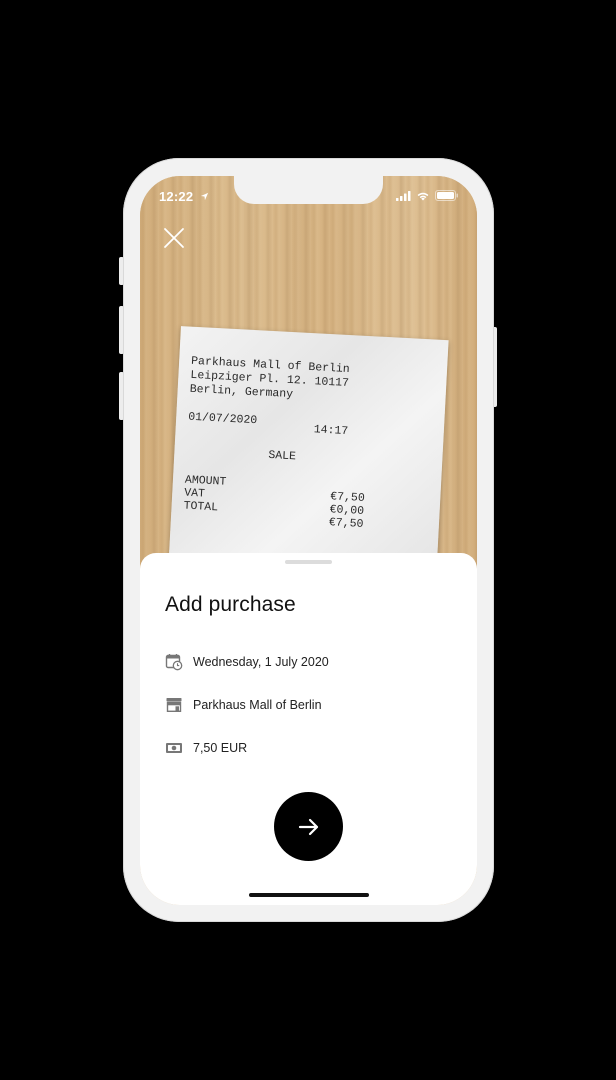 This screenshot has height=1080, width=616. Describe the element at coordinates (174, 748) in the screenshot. I see `cash-icon` at that location.